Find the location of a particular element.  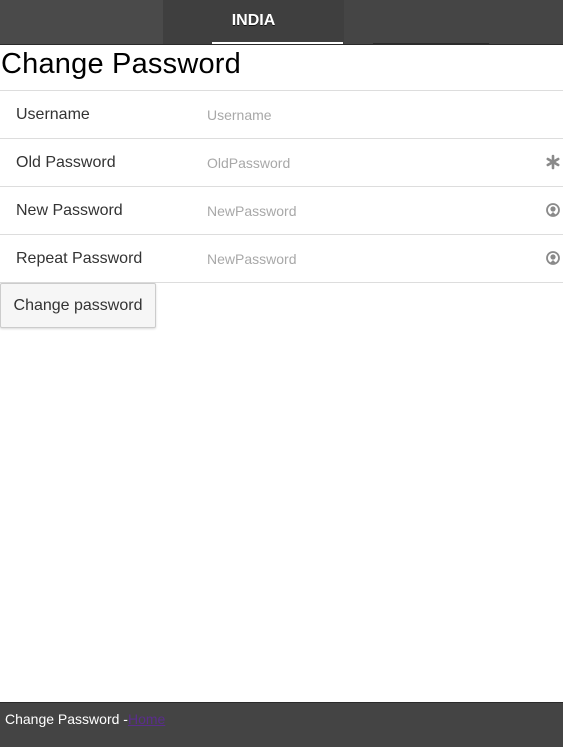

footer-text: Change Password -Home is located at coordinates (85, 719).